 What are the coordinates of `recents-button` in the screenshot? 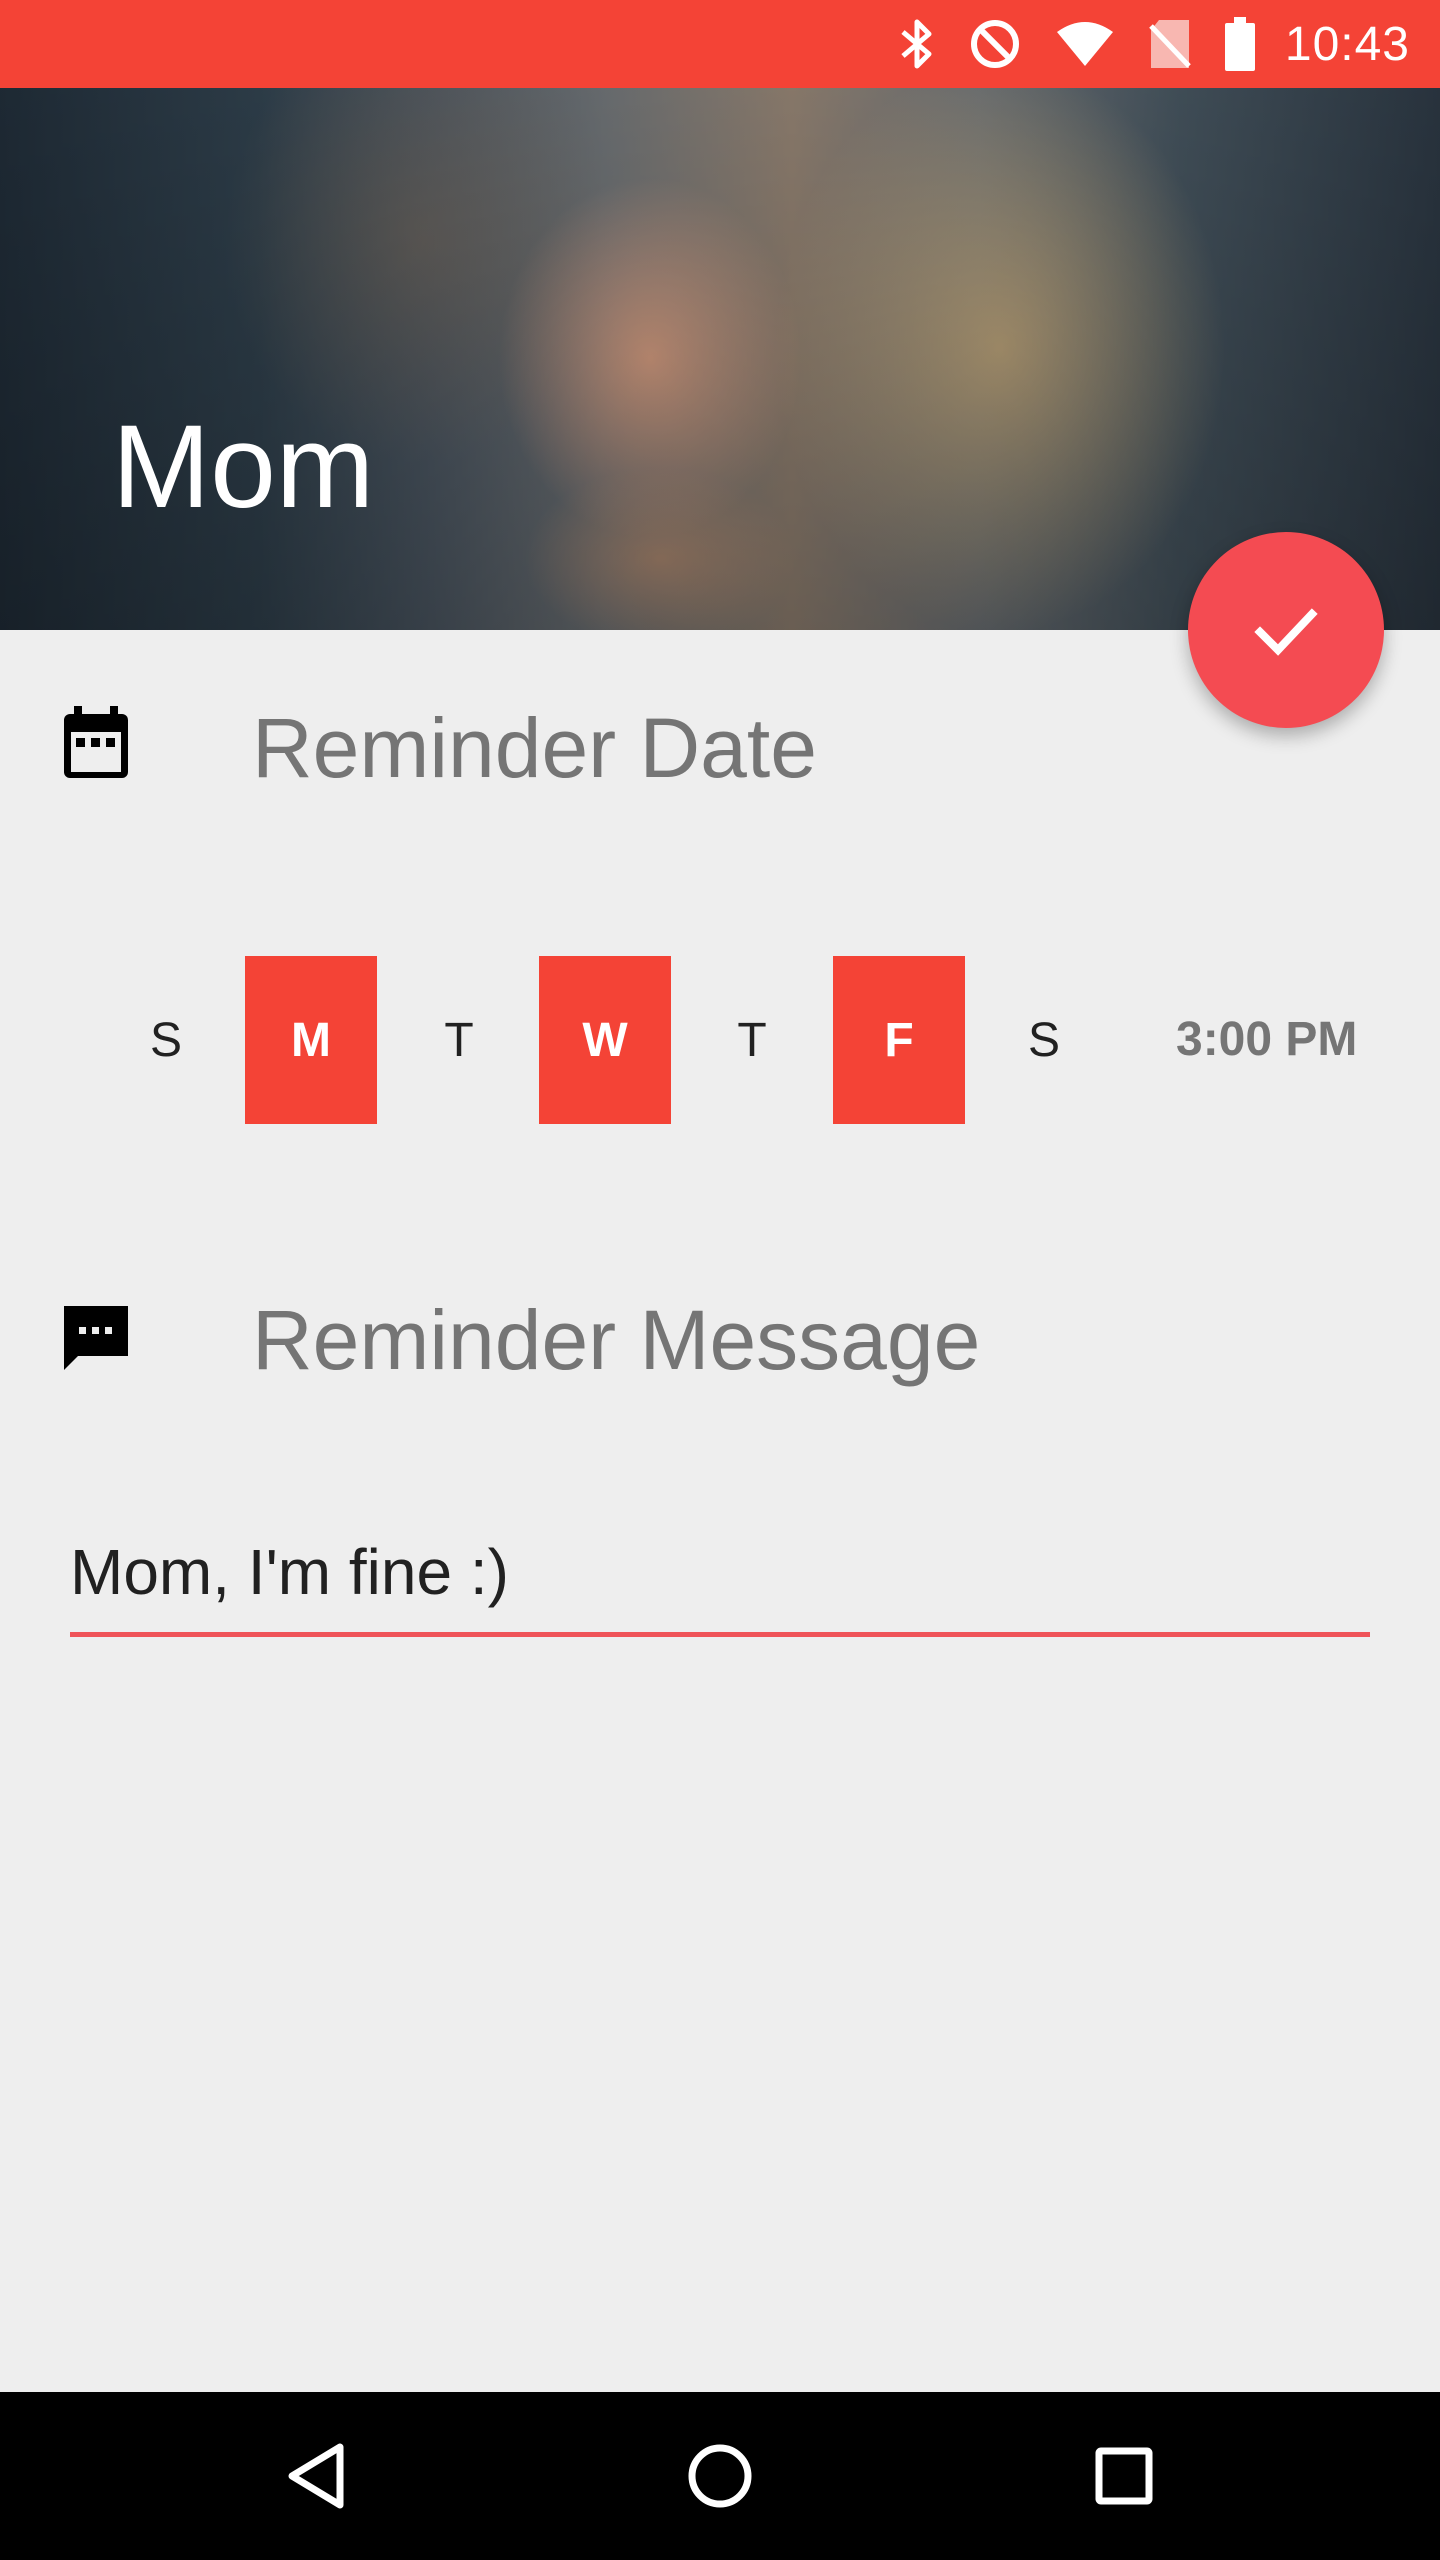 It's located at (1124, 2476).